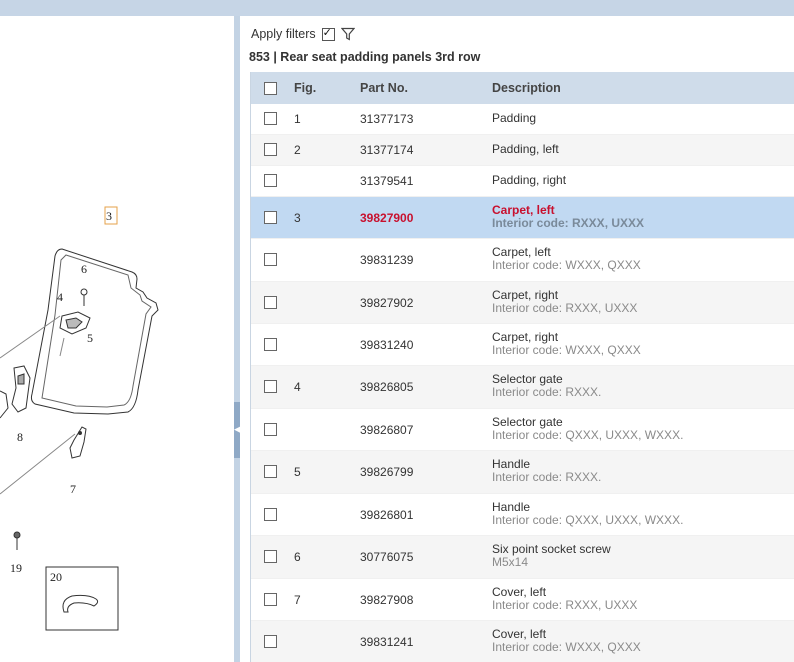 The width and height of the screenshot is (794, 662). Describe the element at coordinates (73, 489) in the screenshot. I see `callout-7: 7` at that location.